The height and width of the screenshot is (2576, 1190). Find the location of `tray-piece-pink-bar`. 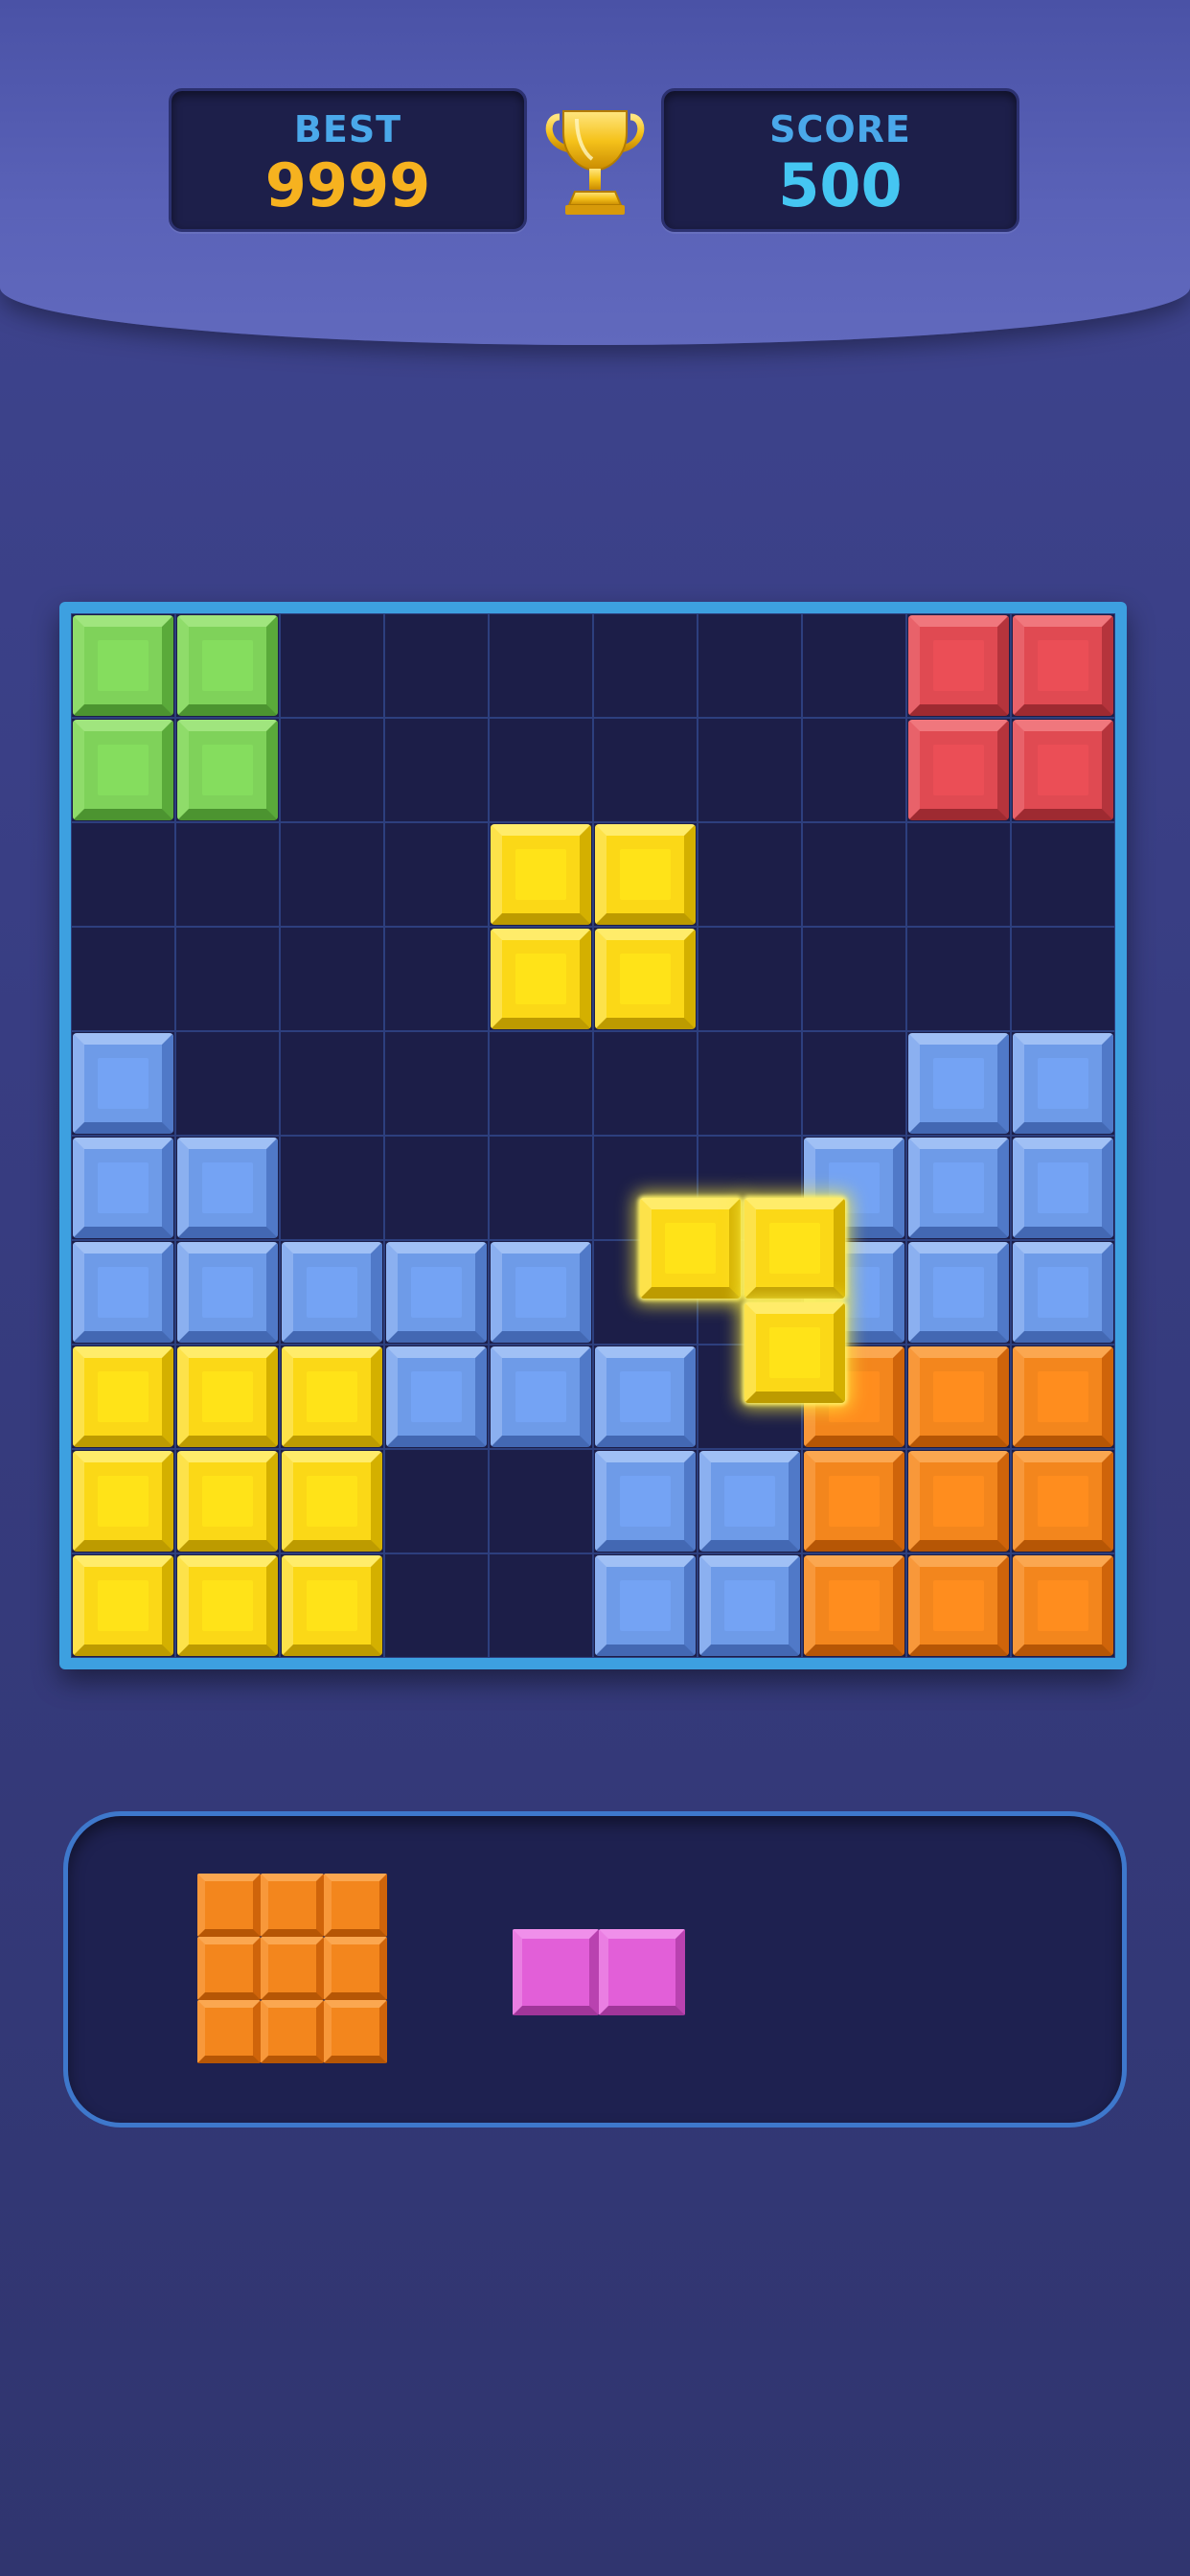

tray-piece-pink-bar is located at coordinates (599, 1972).